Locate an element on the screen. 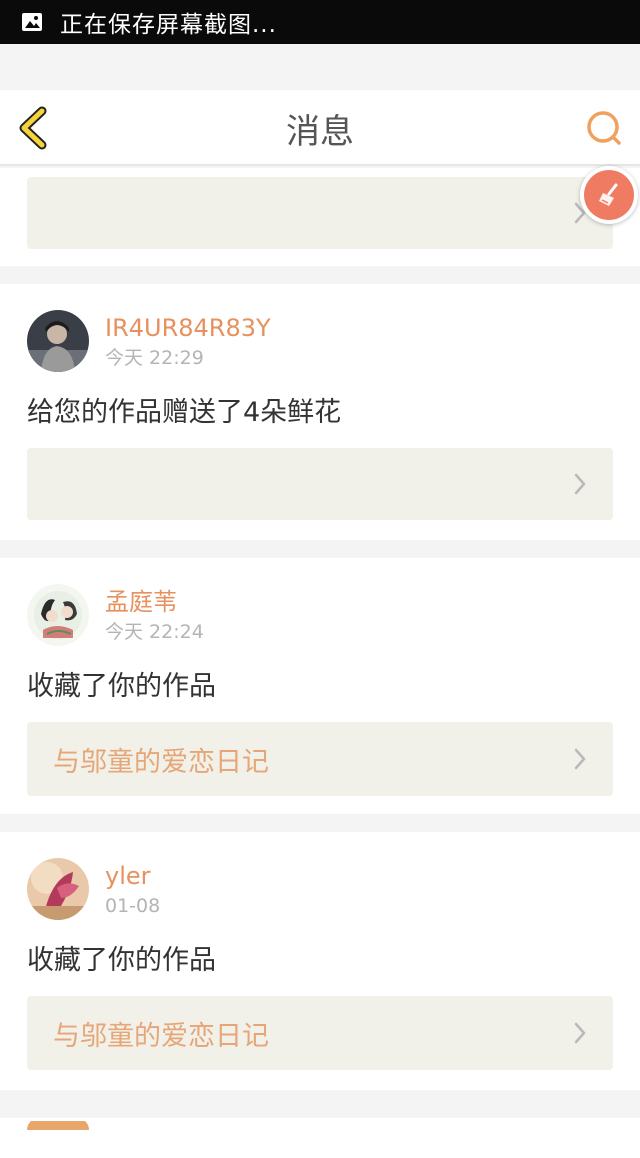 This screenshot has height=1158, width=640. page-title: 消息 is located at coordinates (320, 132).